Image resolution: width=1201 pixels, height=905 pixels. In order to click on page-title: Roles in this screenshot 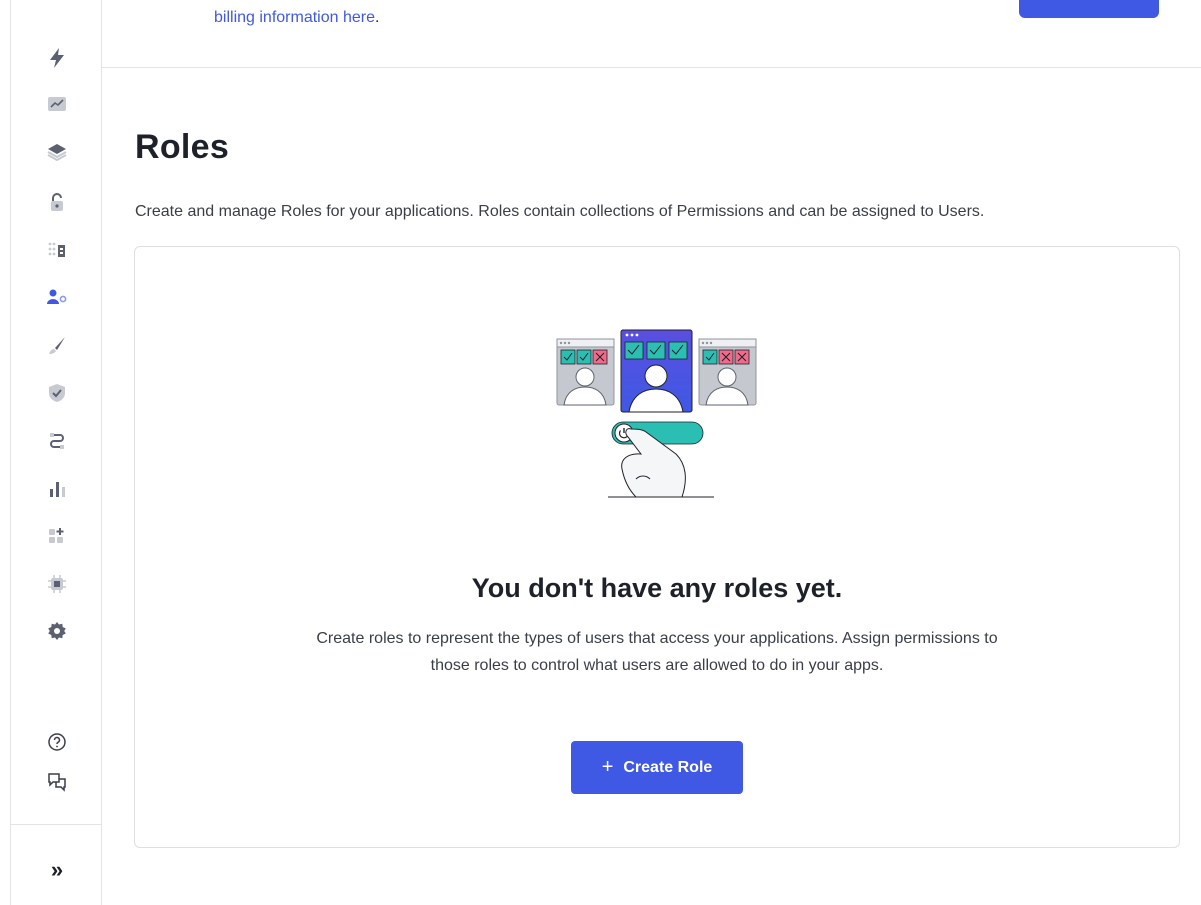, I will do `click(182, 147)`.